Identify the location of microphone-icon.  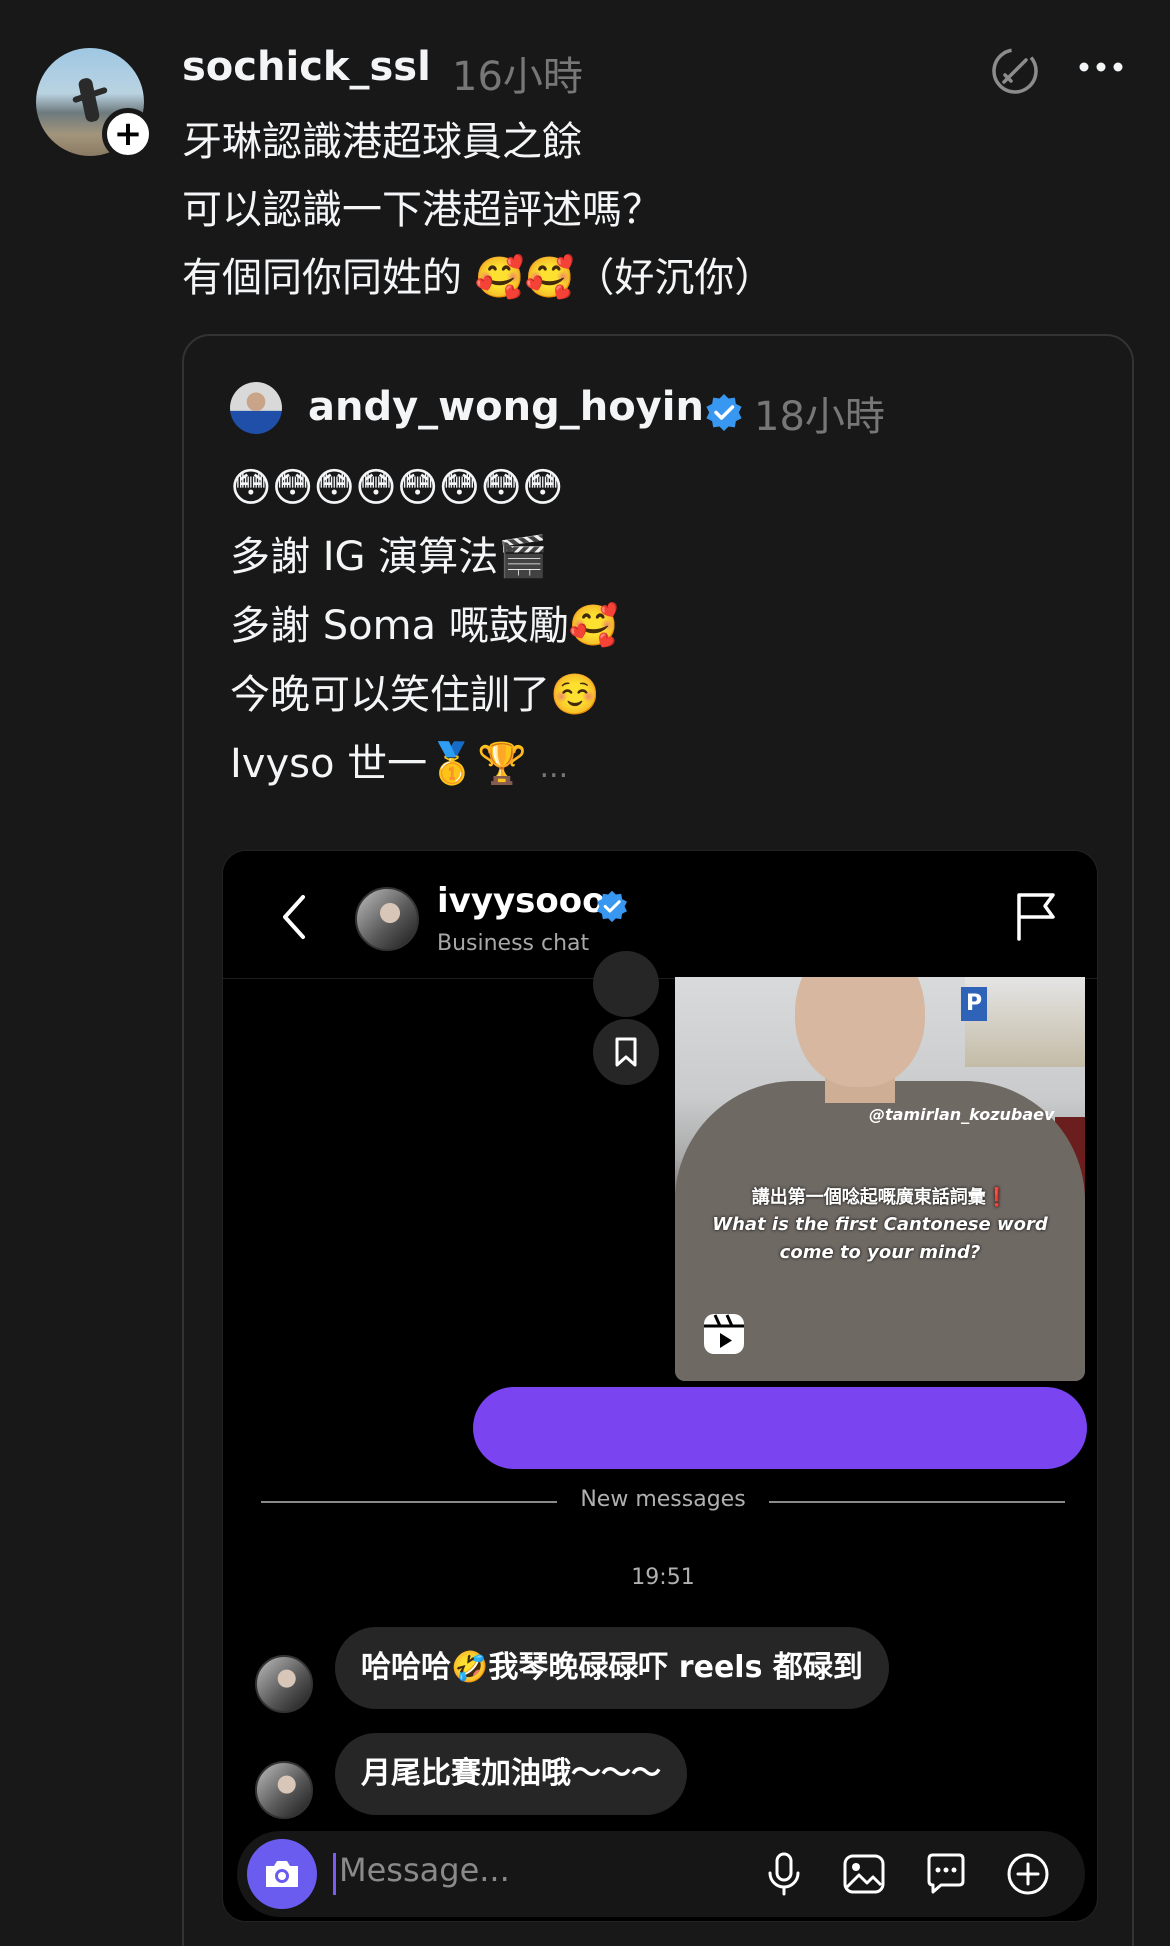
(784, 1874).